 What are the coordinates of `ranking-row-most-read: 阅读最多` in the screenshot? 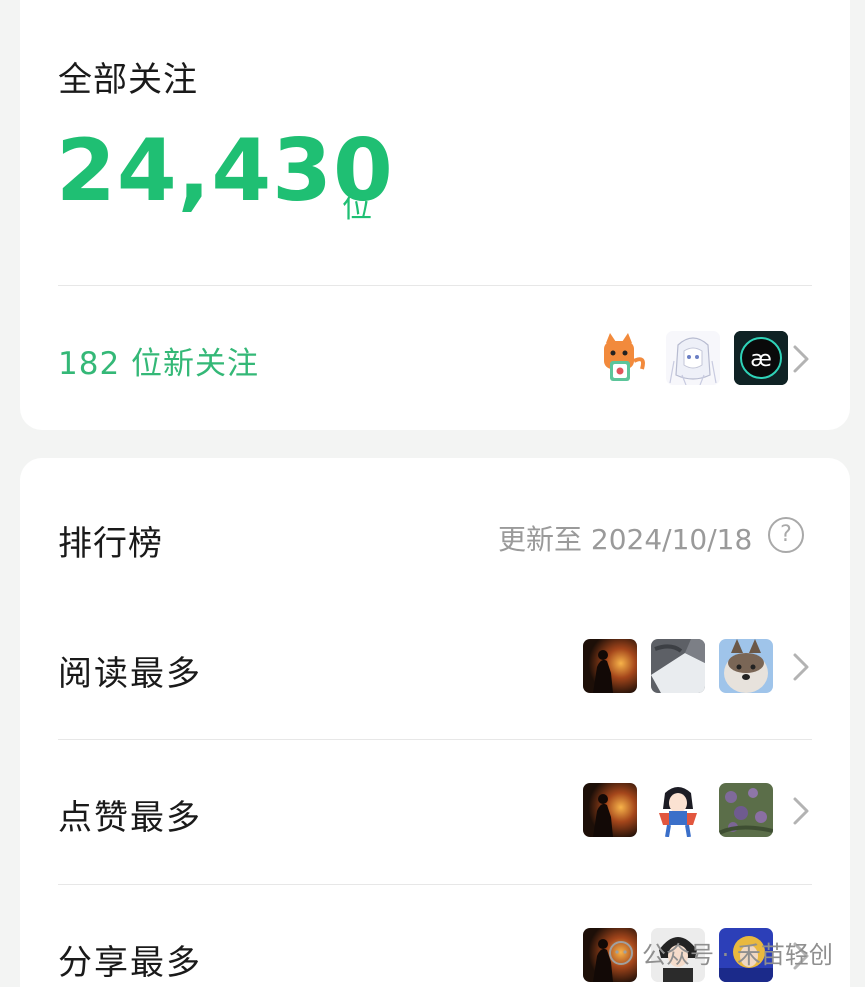 It's located at (435, 666).